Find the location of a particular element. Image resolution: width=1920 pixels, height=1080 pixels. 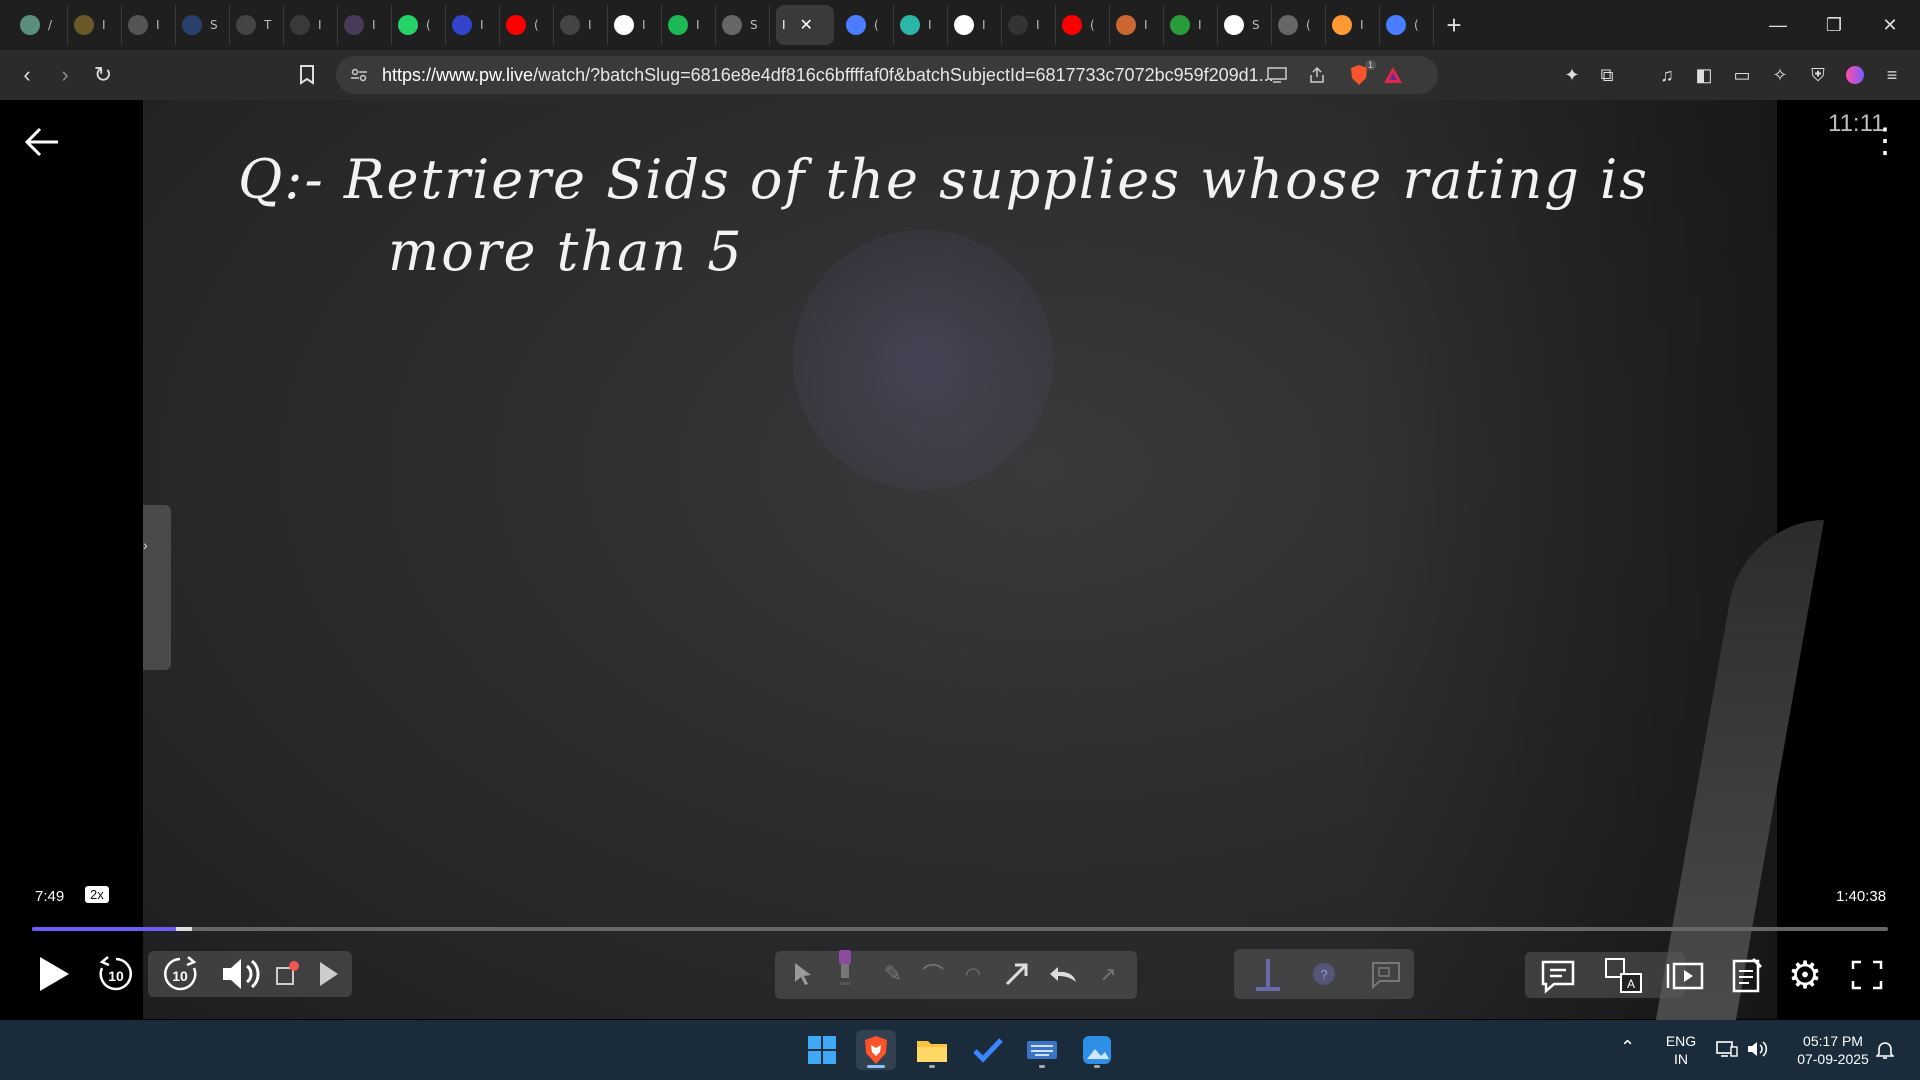

tab-before-10: I is located at coordinates (581, 25).